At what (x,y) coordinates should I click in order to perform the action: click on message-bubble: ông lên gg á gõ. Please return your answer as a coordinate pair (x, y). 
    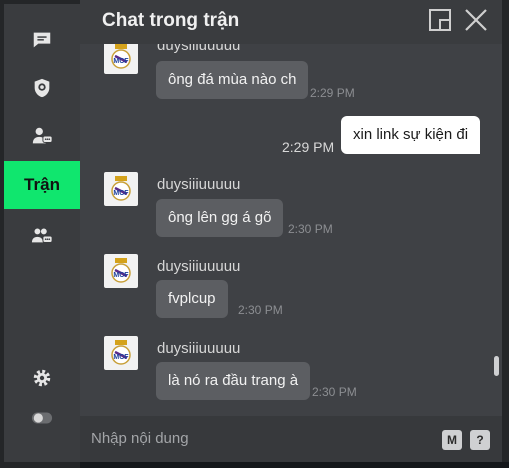
    Looking at the image, I should click on (220, 218).